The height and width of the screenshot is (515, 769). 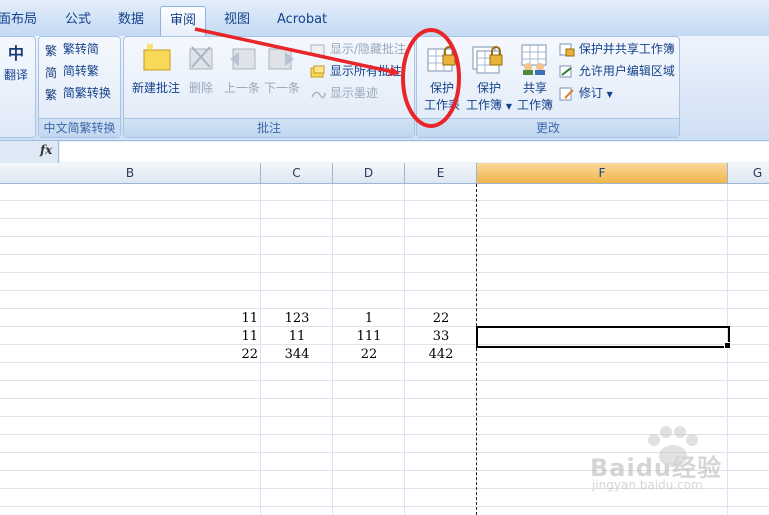 What do you see at coordinates (327, 77) in the screenshot?
I see `annotation-overlay` at bounding box center [327, 77].